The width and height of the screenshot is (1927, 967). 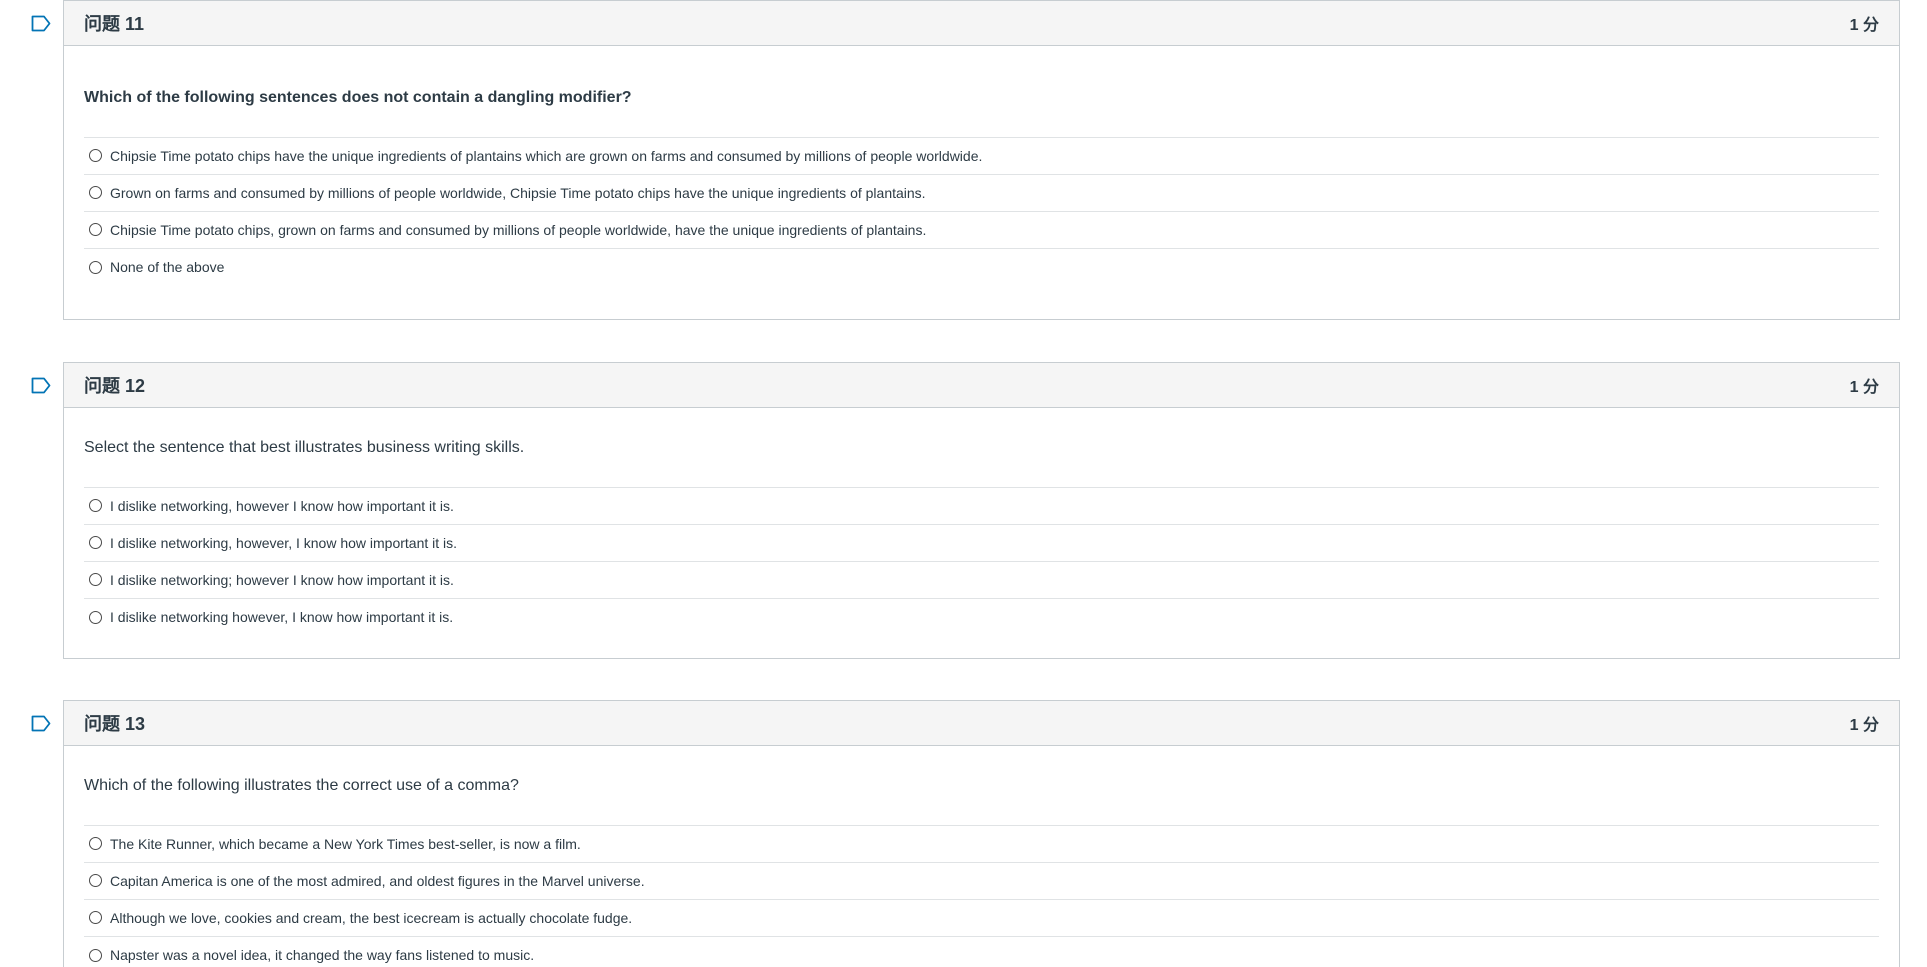 What do you see at coordinates (981, 23) in the screenshot?
I see `question-header: 问题 11 1 分` at bounding box center [981, 23].